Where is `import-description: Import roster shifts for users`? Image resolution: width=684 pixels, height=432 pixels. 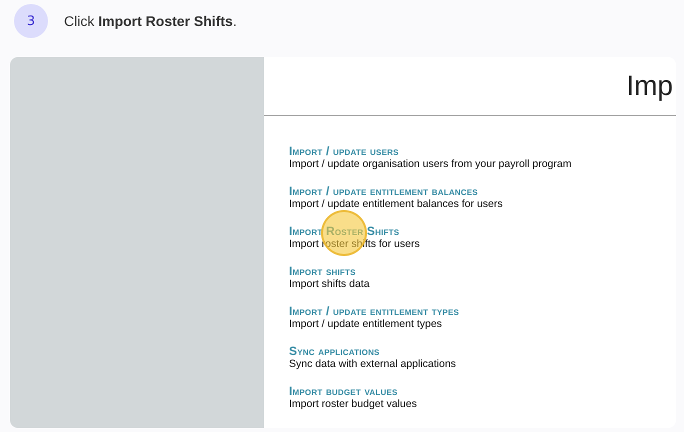 import-description: Import roster shifts for users is located at coordinates (354, 244).